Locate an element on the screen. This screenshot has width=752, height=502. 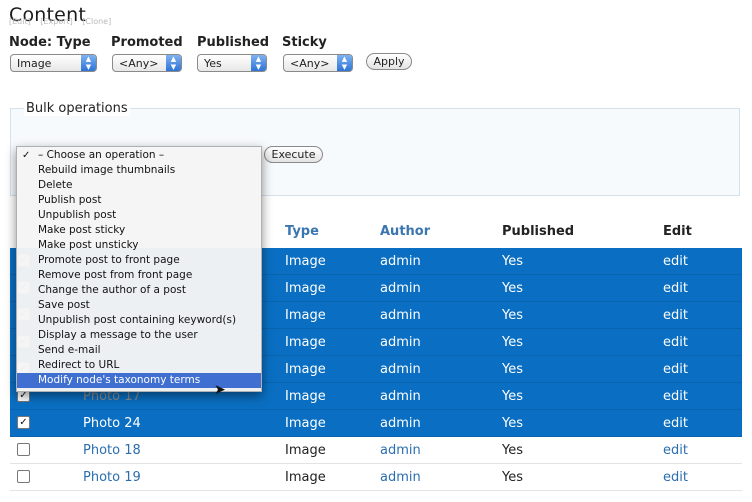
table-row: Photo 19 Image admin Yes edit is located at coordinates (376, 477).